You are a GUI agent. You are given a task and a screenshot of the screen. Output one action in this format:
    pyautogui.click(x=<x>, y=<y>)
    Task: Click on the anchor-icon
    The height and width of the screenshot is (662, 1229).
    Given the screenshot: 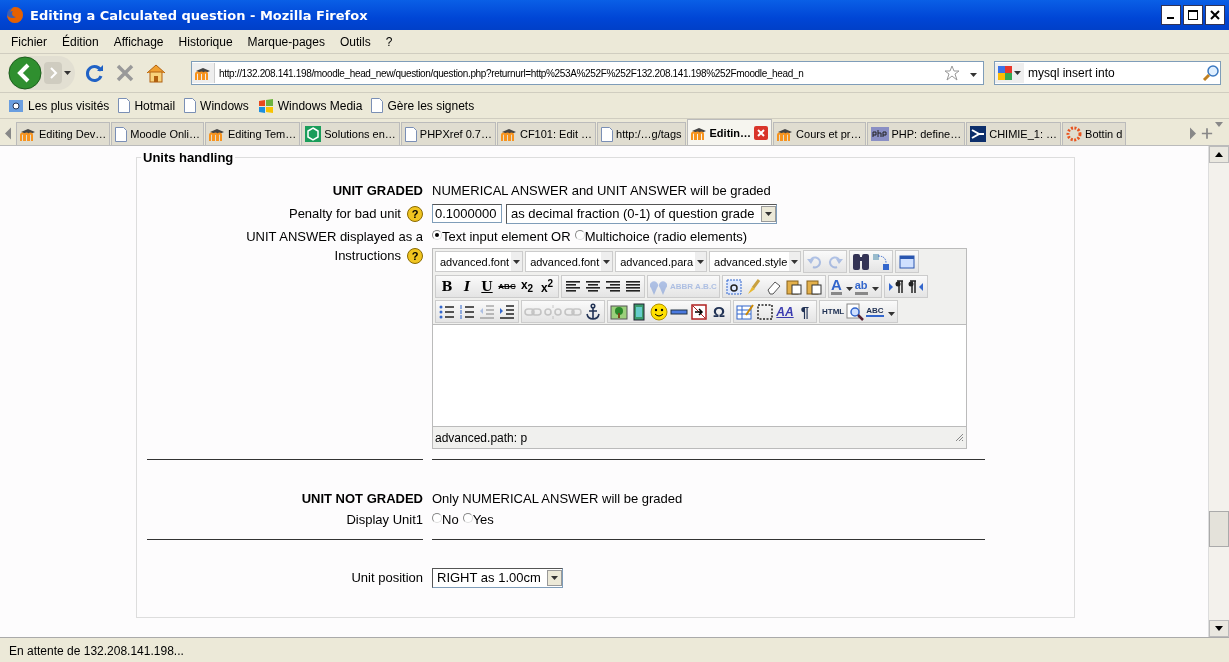 What is the action you would take?
    pyautogui.click(x=593, y=311)
    